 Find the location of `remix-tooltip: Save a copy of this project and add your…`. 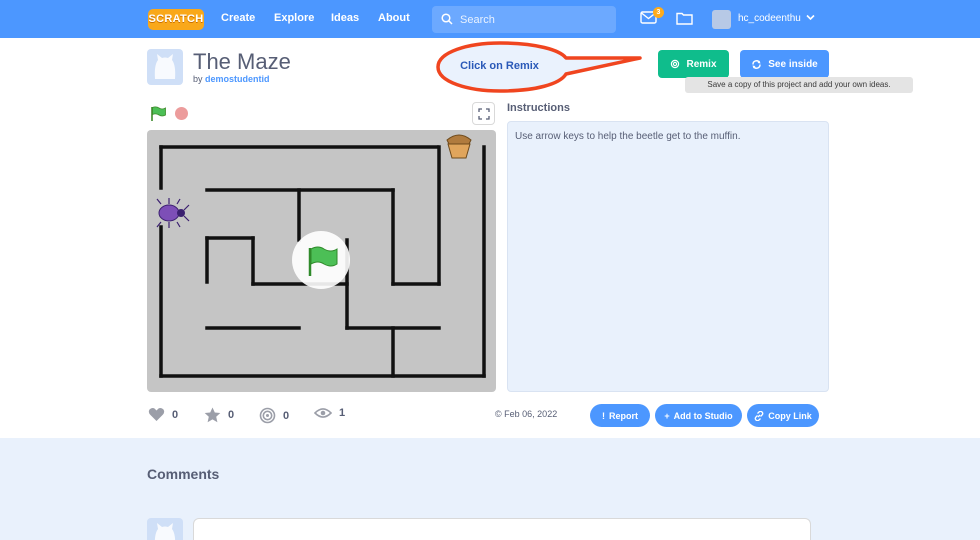

remix-tooltip: Save a copy of this project and add your… is located at coordinates (799, 85).